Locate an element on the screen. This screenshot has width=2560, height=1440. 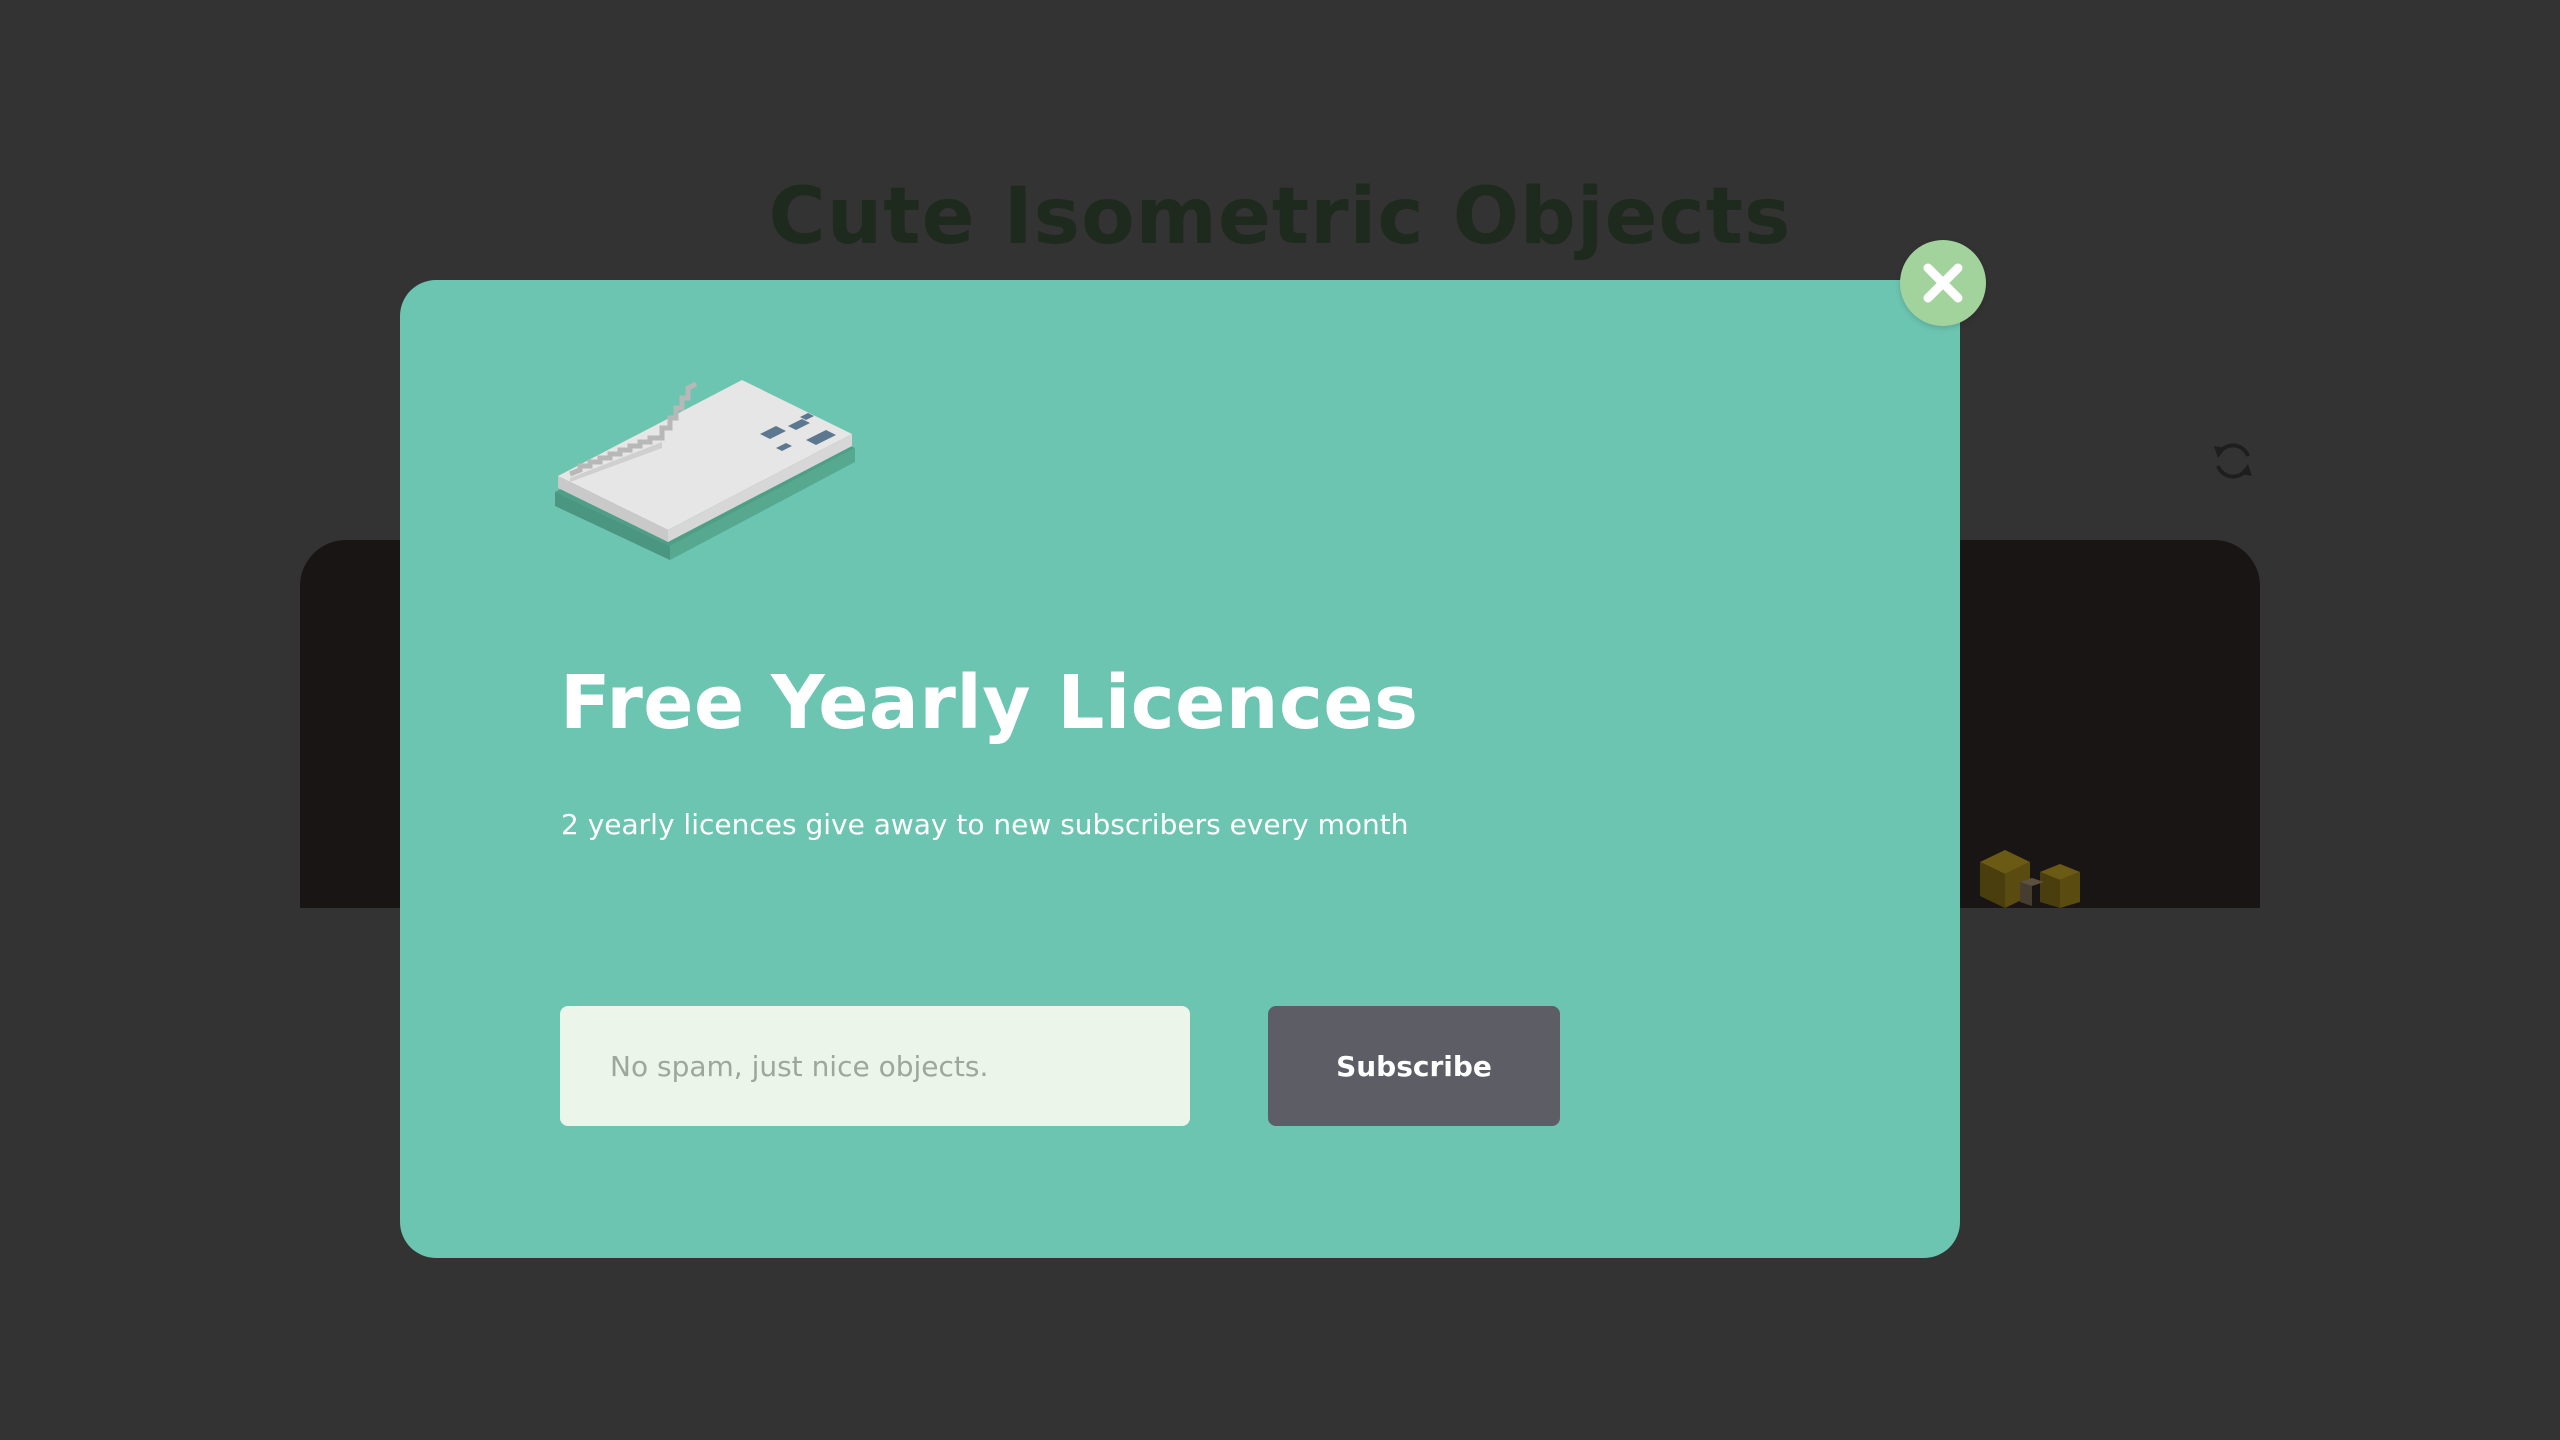
refresh-icon is located at coordinates (2233, 461).